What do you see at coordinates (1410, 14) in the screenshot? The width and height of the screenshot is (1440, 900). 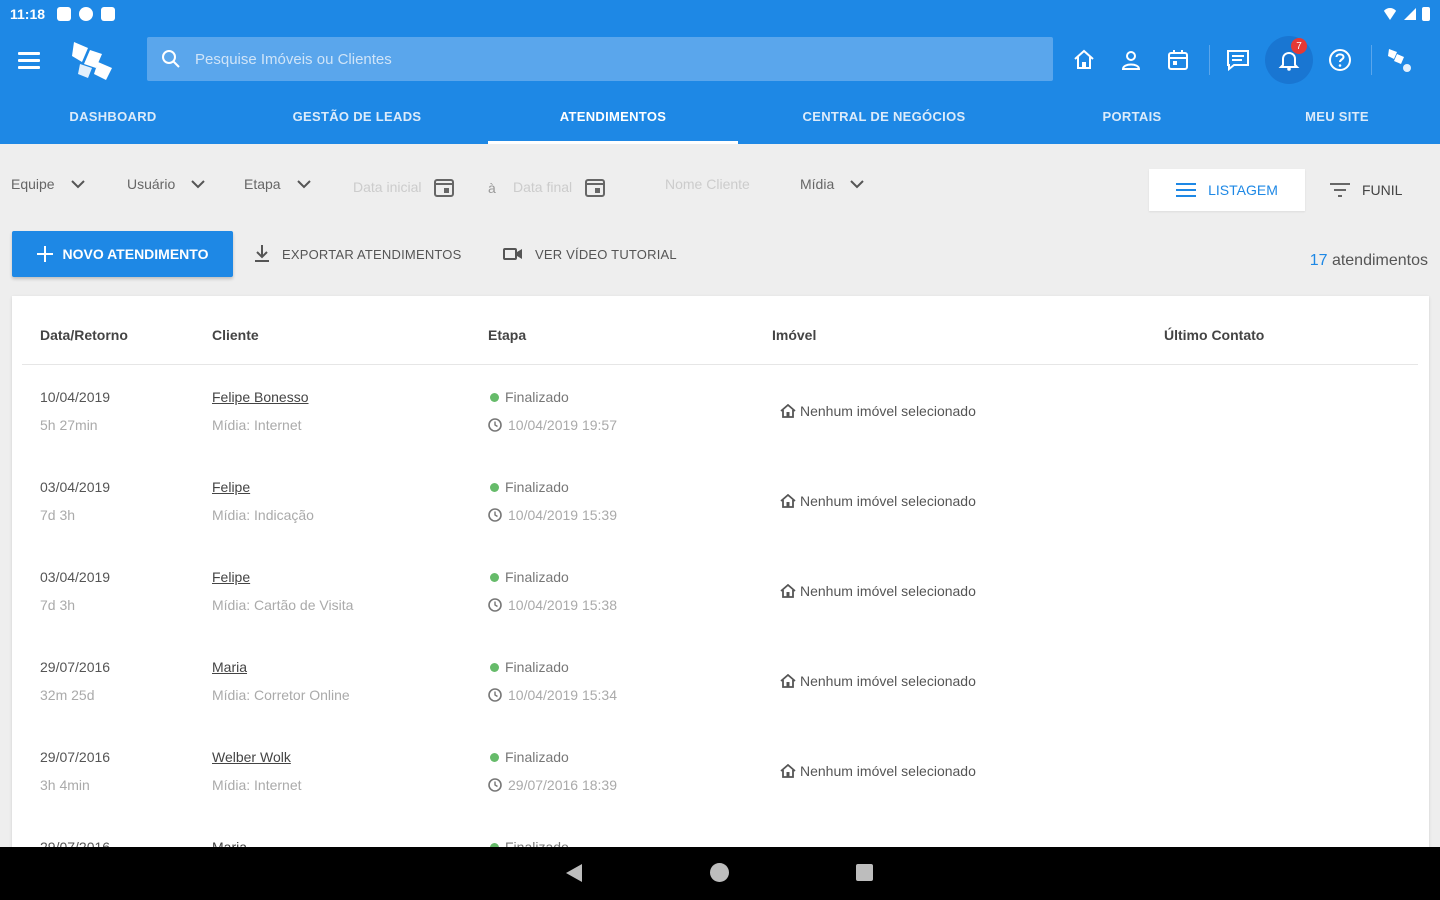 I see `signal-icon` at bounding box center [1410, 14].